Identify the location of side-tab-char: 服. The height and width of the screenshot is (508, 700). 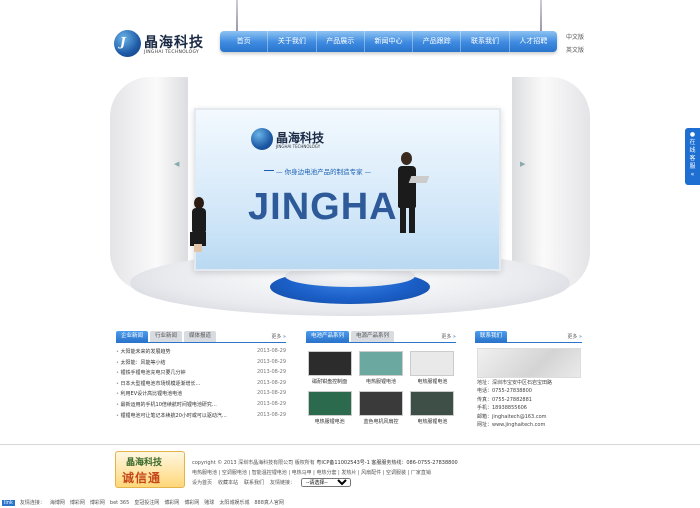
(692, 166).